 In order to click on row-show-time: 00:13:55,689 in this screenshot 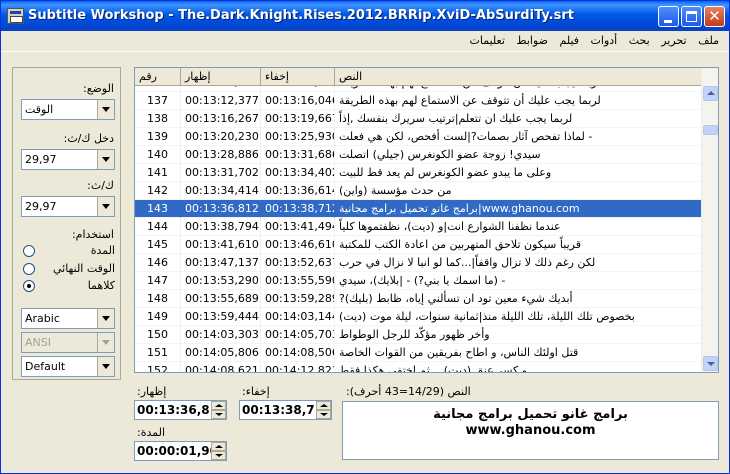, I will do `click(221, 299)`.